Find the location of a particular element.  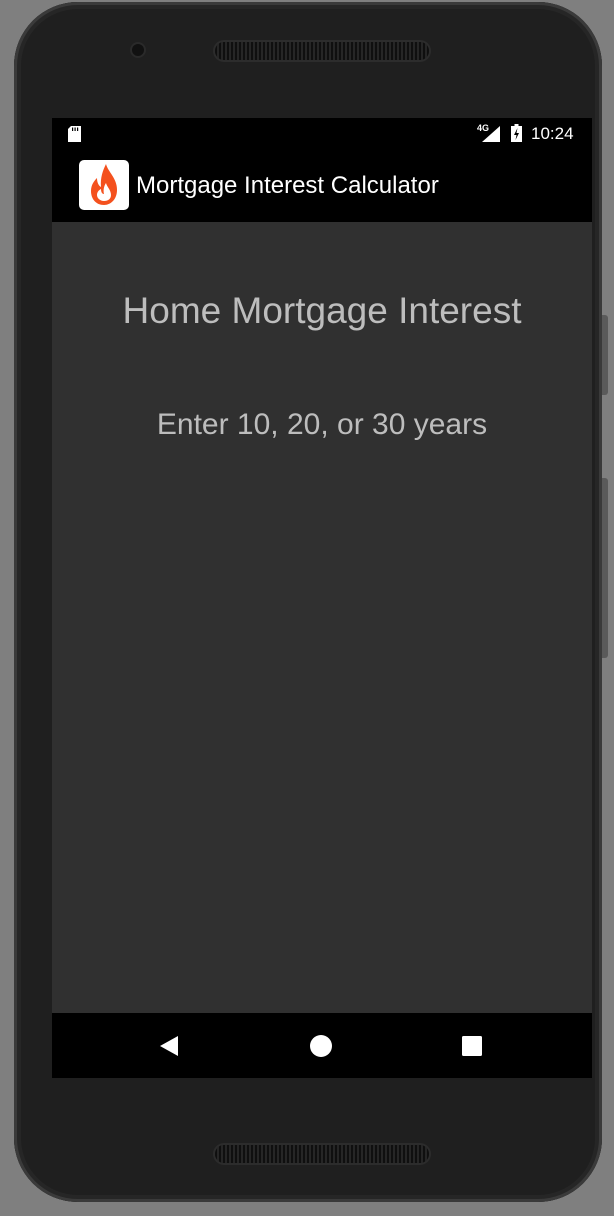

home-button is located at coordinates (321, 1046).